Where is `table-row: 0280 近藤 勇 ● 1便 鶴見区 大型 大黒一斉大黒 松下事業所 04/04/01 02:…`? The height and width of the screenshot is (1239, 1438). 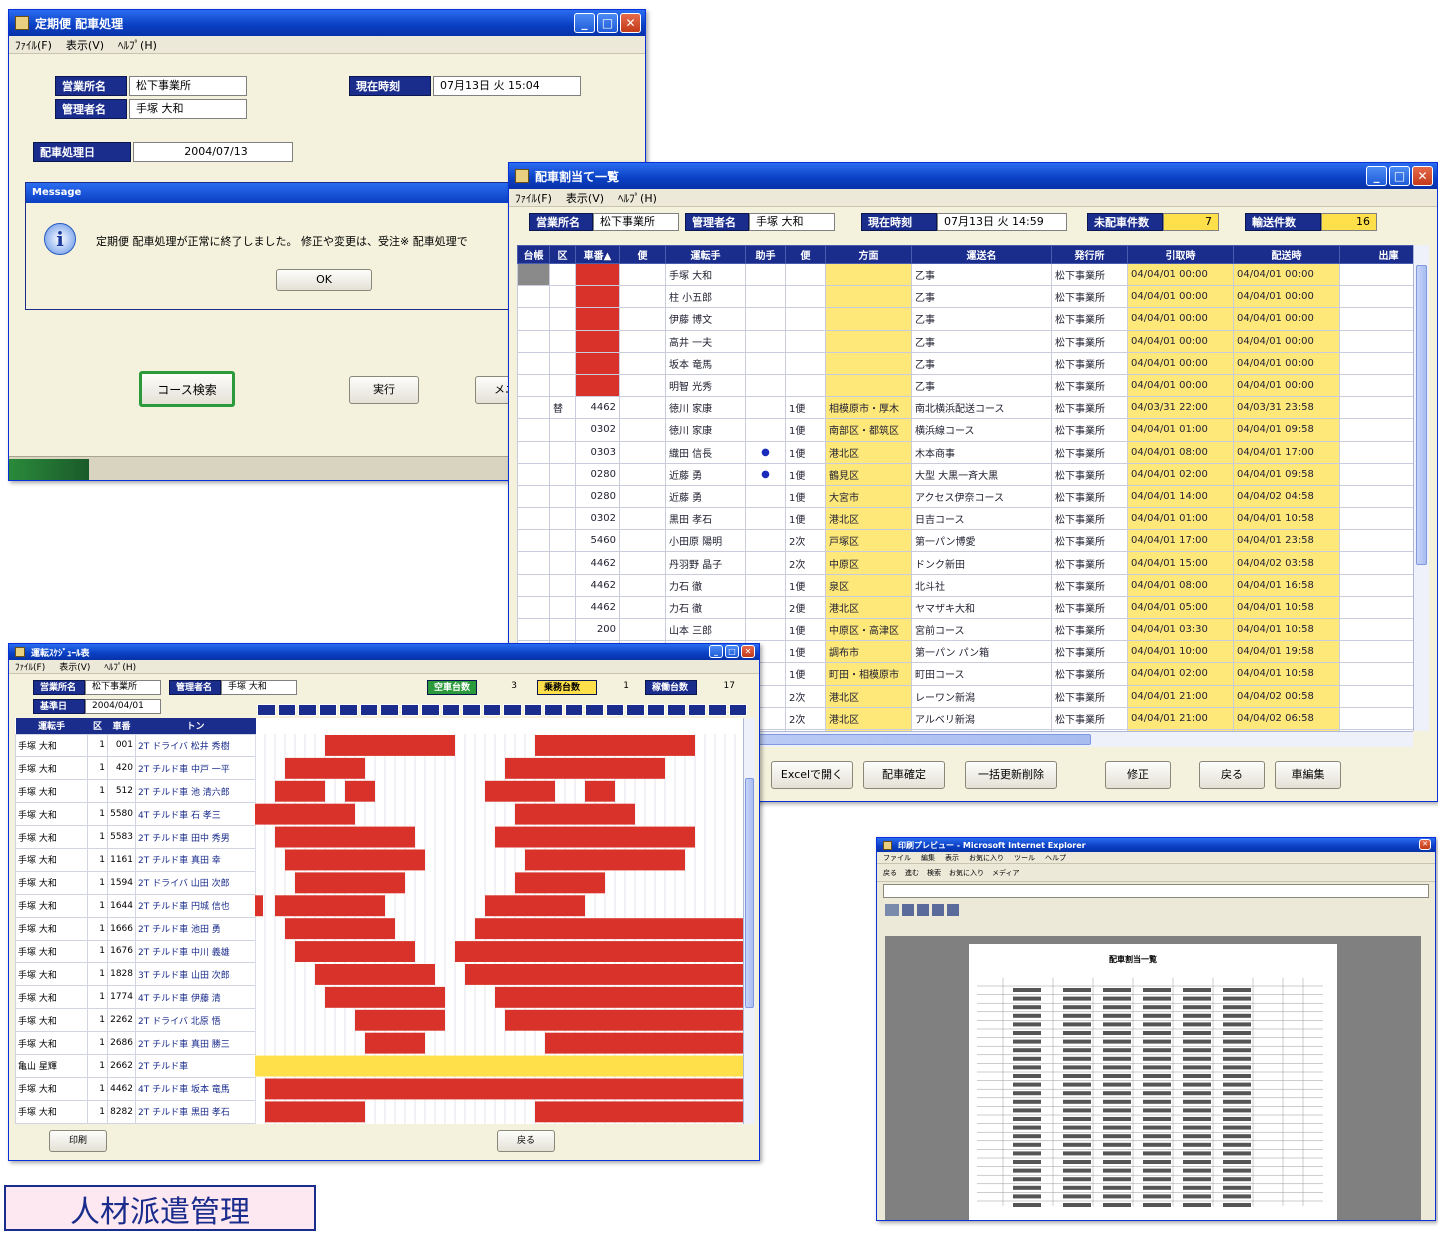
table-row: 0280 近藤 勇 ● 1便 鶴見区 大型 大黒一斉大黒 松下事業所 04/04/01 02:… is located at coordinates (965, 474).